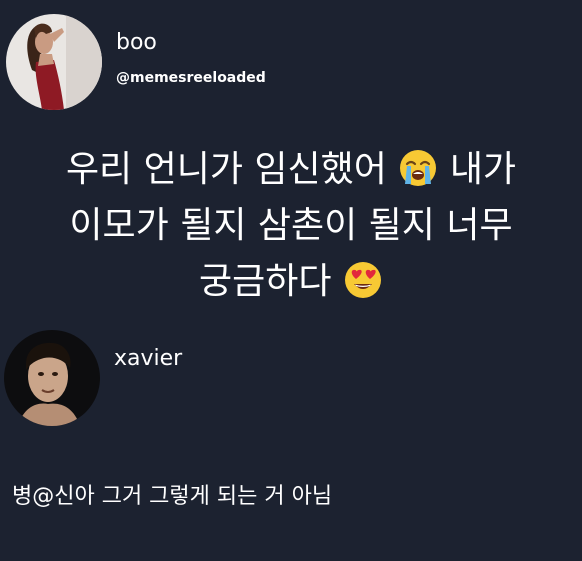 This screenshot has width=582, height=561. I want to click on post-text-line-1: 우리 언니가 임신했어 내가, so click(291, 170).